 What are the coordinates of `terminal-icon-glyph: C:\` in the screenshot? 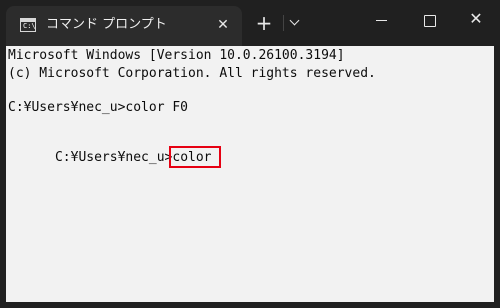 It's located at (29, 26).